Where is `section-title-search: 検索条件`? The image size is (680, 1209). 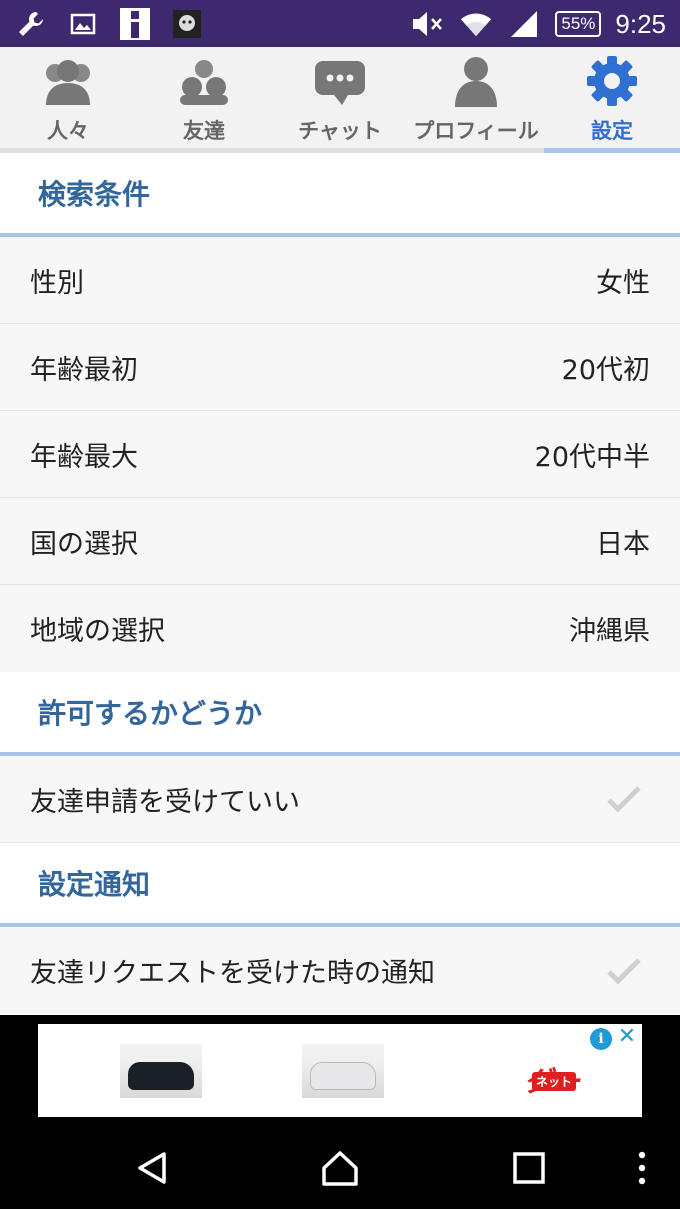
section-title-search: 検索条件 is located at coordinates (340, 195).